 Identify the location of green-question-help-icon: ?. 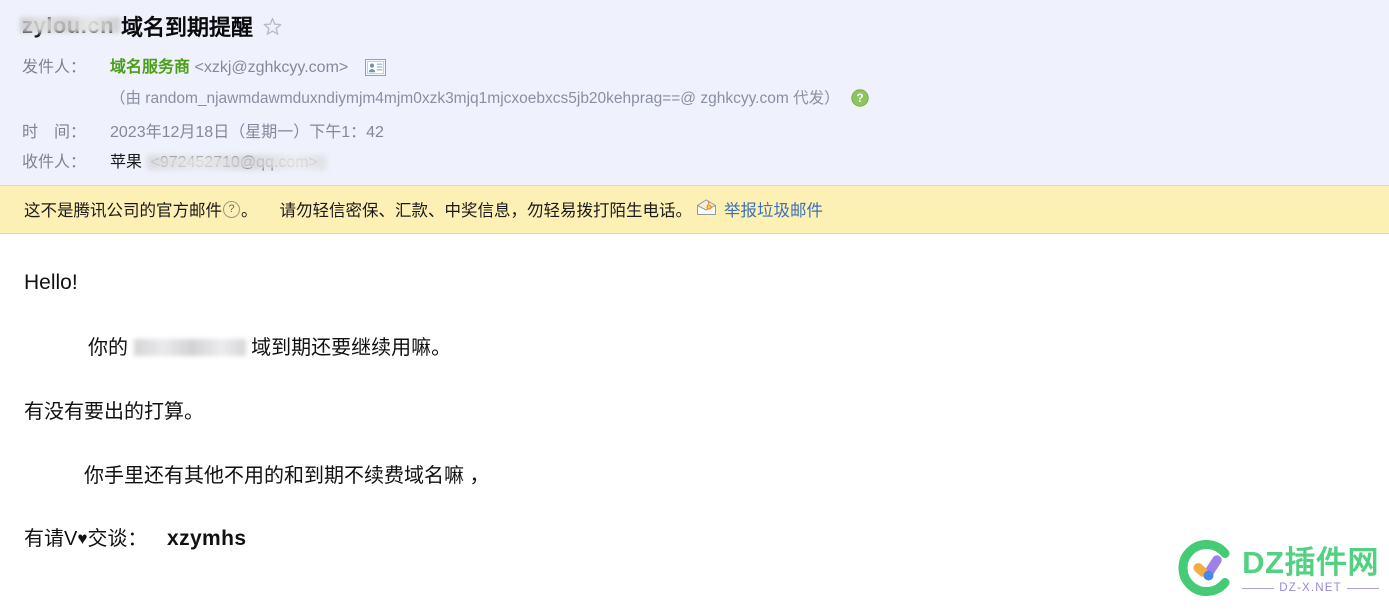
(860, 100).